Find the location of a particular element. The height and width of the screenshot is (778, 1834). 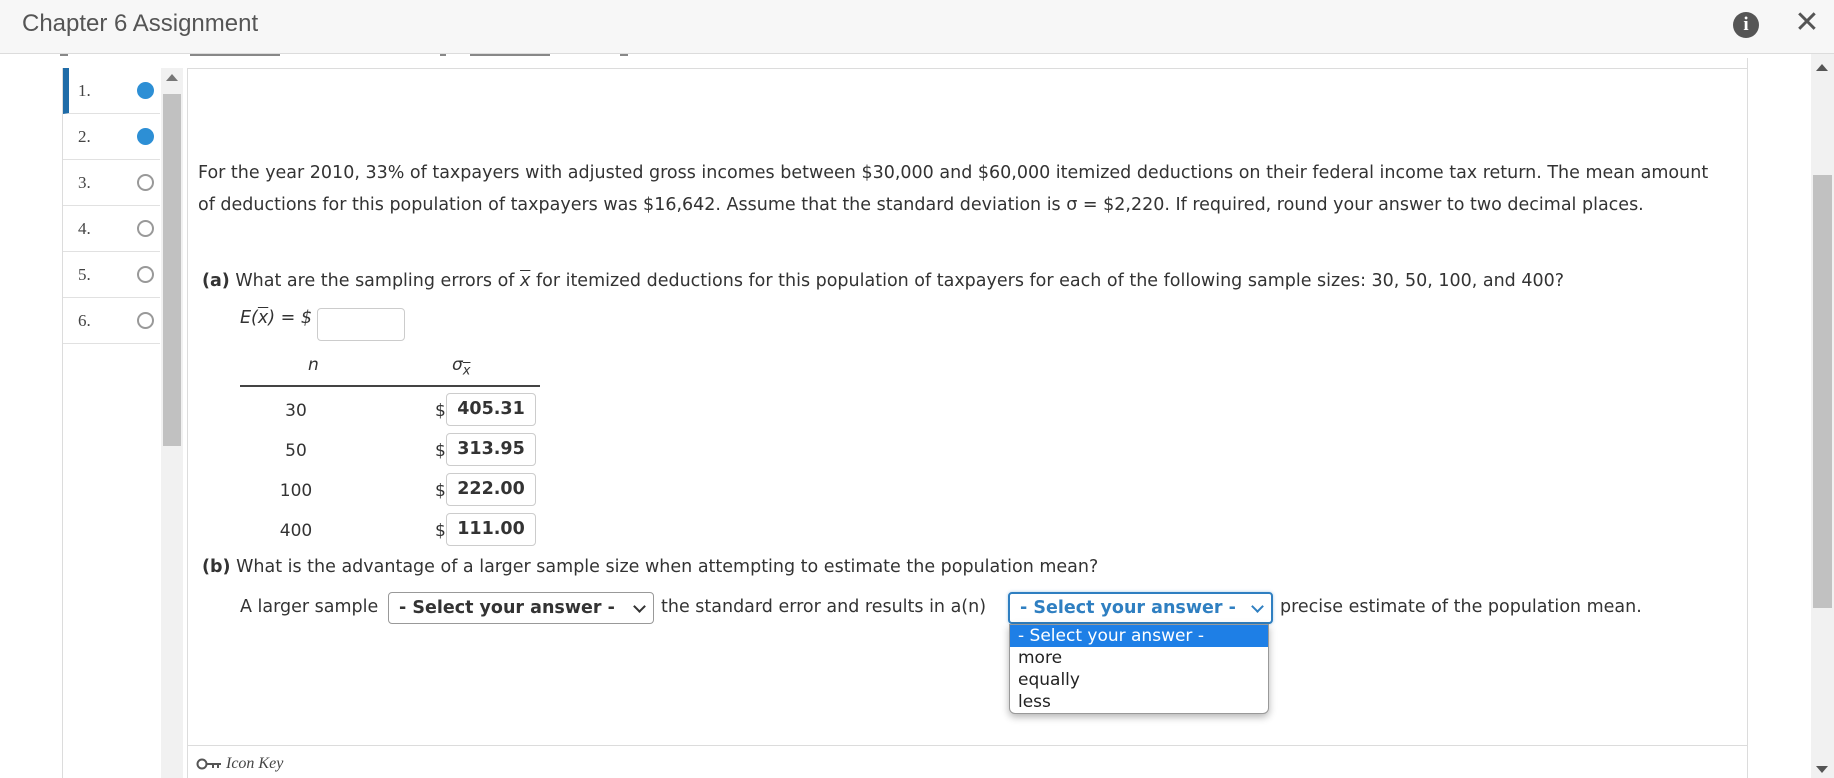

dropdown-option: less is located at coordinates (1139, 702).